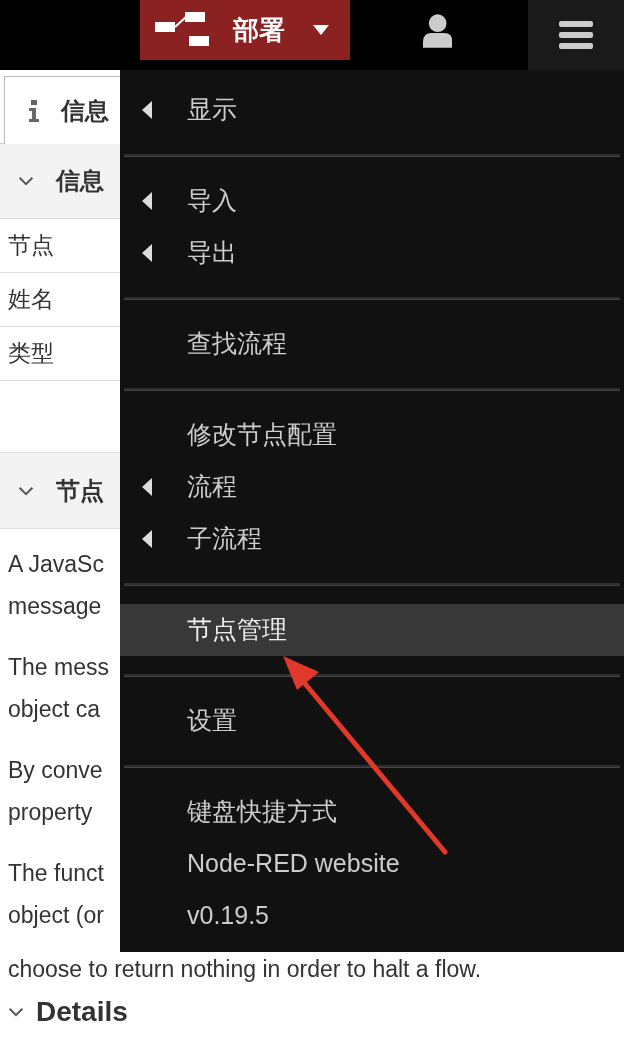  I want to click on menu-item: 修改节点配置, so click(372, 435).